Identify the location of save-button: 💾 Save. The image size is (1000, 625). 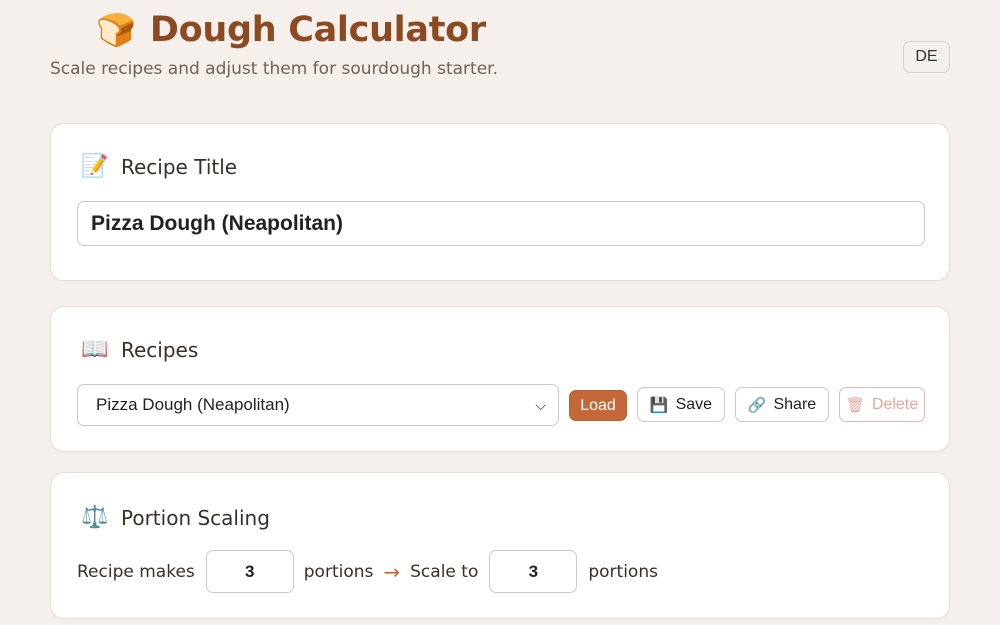
(681, 404).